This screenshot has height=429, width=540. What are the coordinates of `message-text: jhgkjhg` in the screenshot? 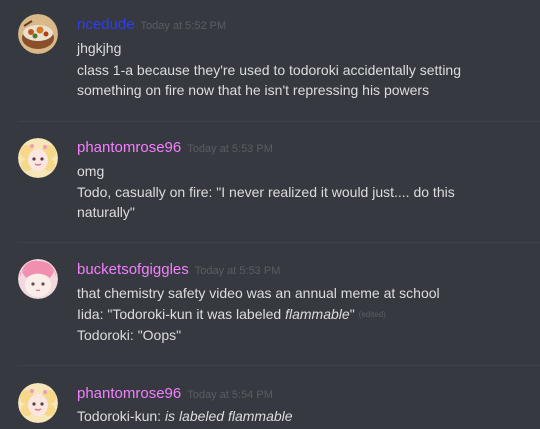 It's located at (99, 48).